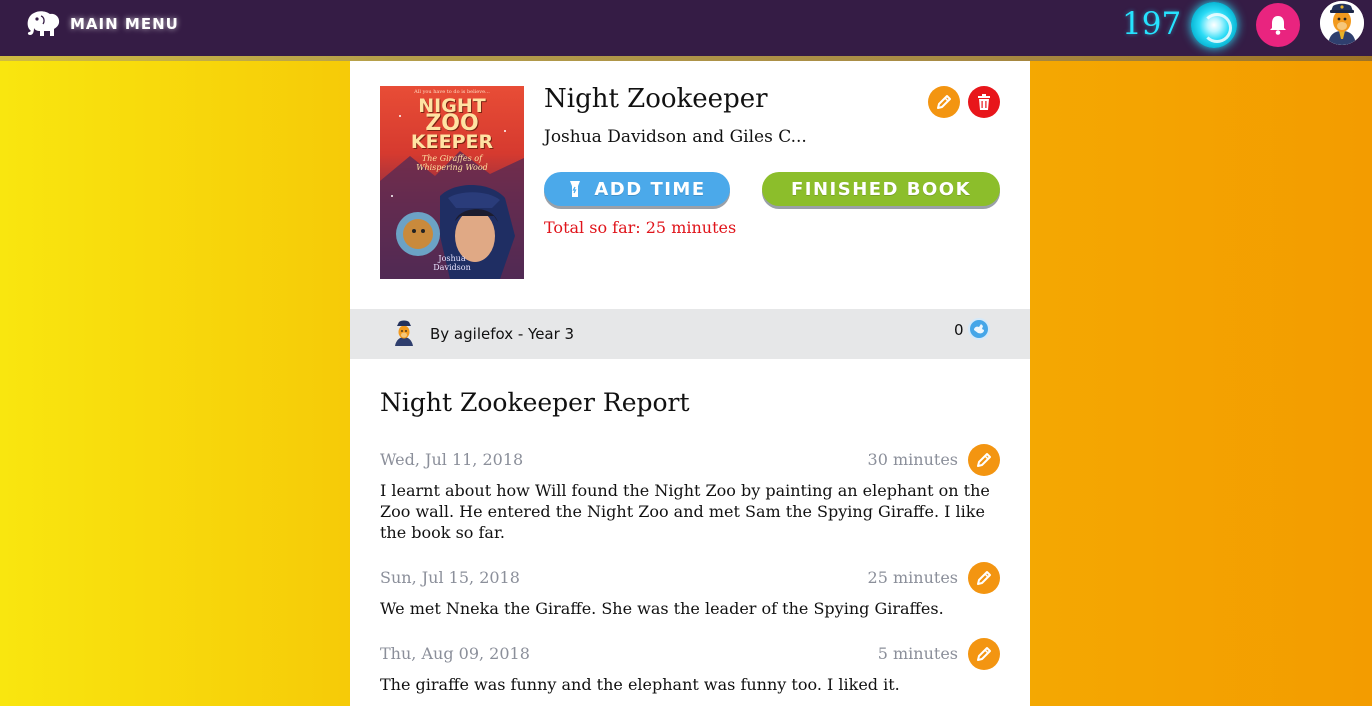 The height and width of the screenshot is (706, 1372). I want to click on byline-bar: By agilefox - Year 3 0, so click(690, 334).